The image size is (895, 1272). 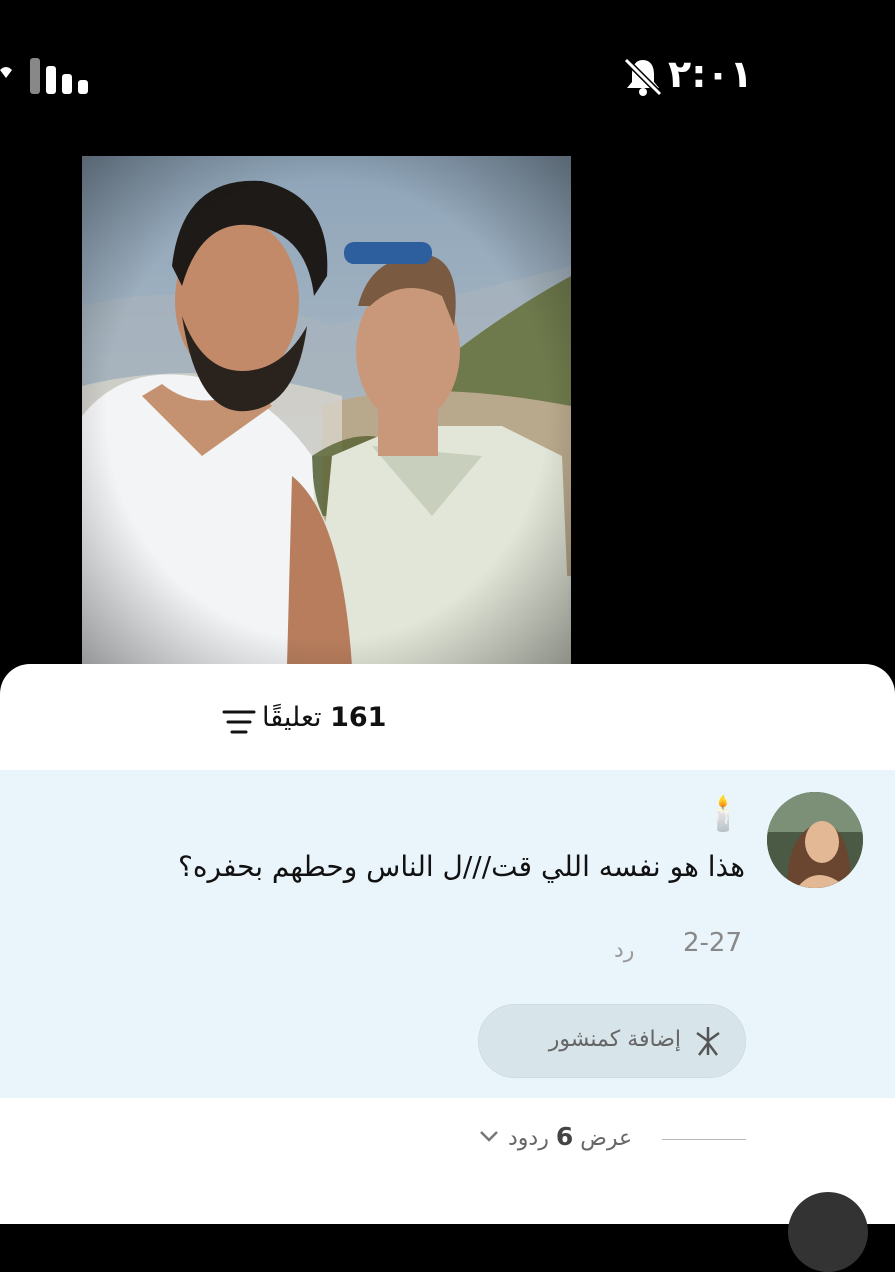 I want to click on status-bar: ٢:٠١, so click(x=447, y=75).